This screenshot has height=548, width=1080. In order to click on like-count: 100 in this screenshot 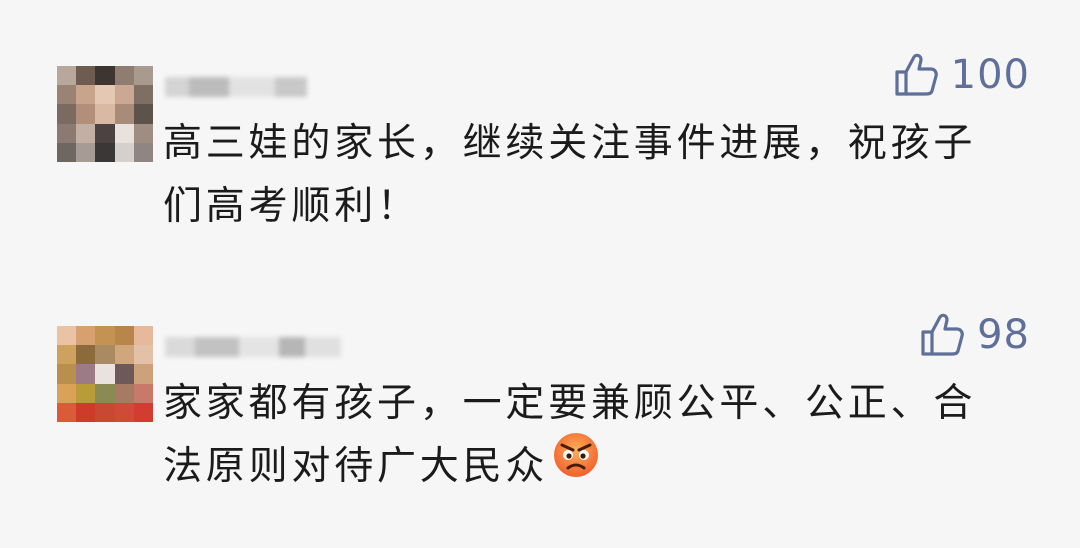, I will do `click(990, 75)`.